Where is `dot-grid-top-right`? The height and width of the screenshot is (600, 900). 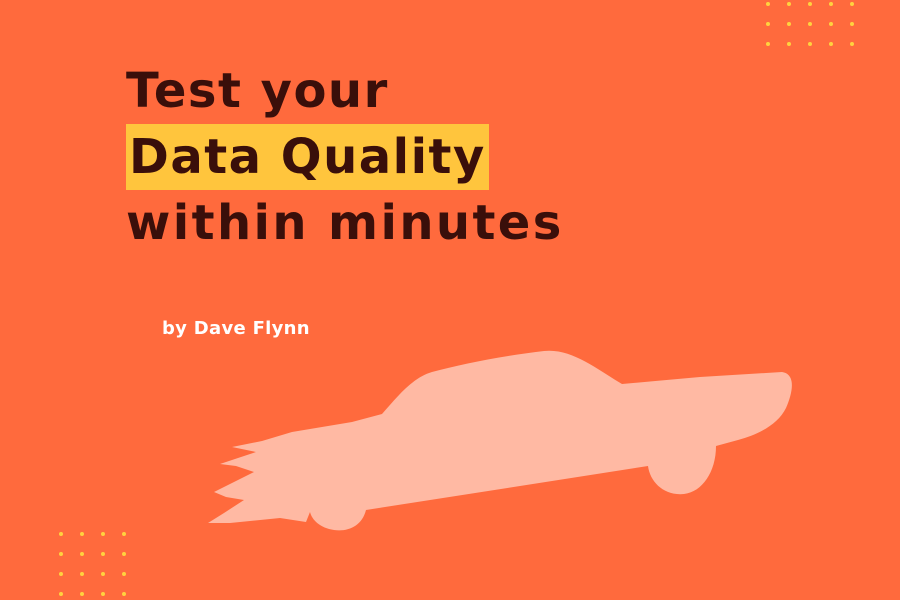
dot-grid-top-right is located at coordinates (810, 24).